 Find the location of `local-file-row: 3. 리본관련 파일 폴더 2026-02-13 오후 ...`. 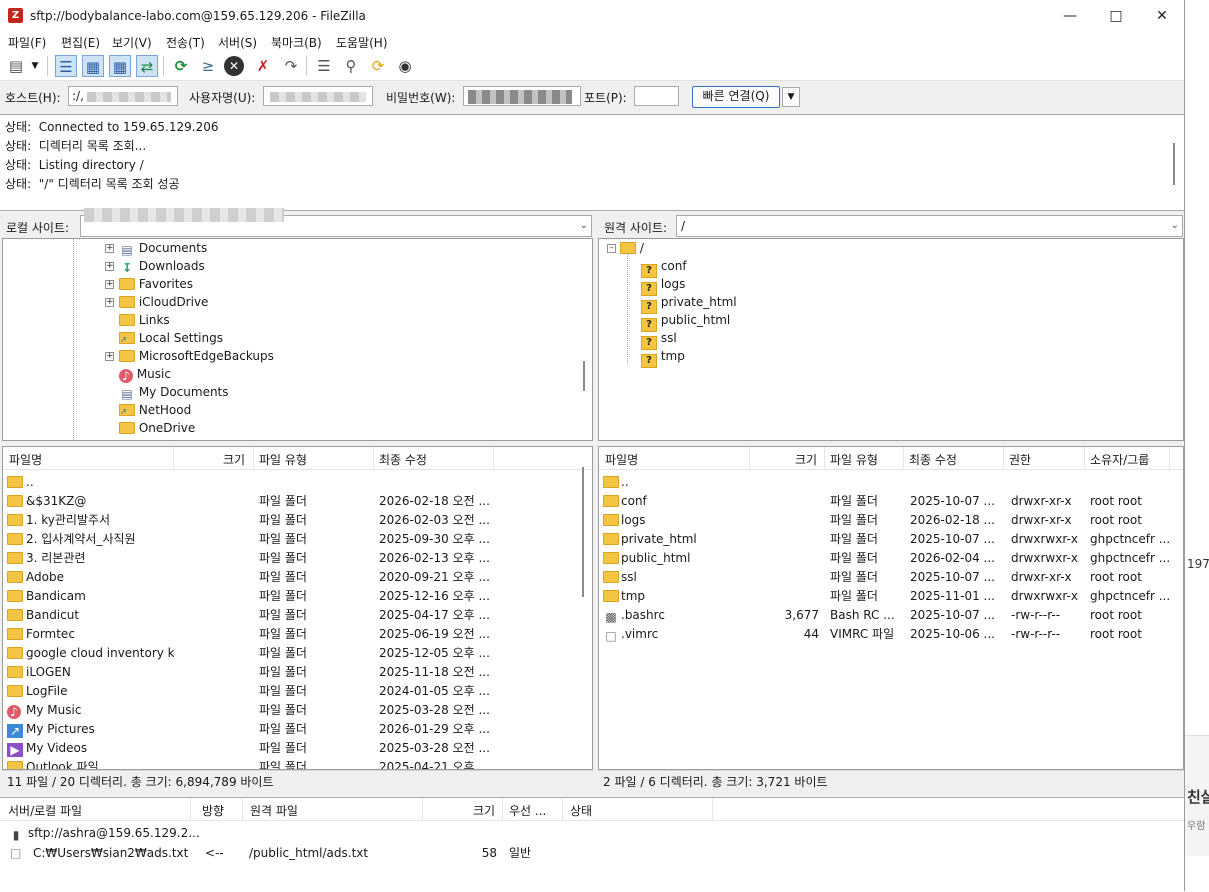

local-file-row: 3. 리본관련 파일 폴더 2026-02-13 오후 ... is located at coordinates (290, 558).